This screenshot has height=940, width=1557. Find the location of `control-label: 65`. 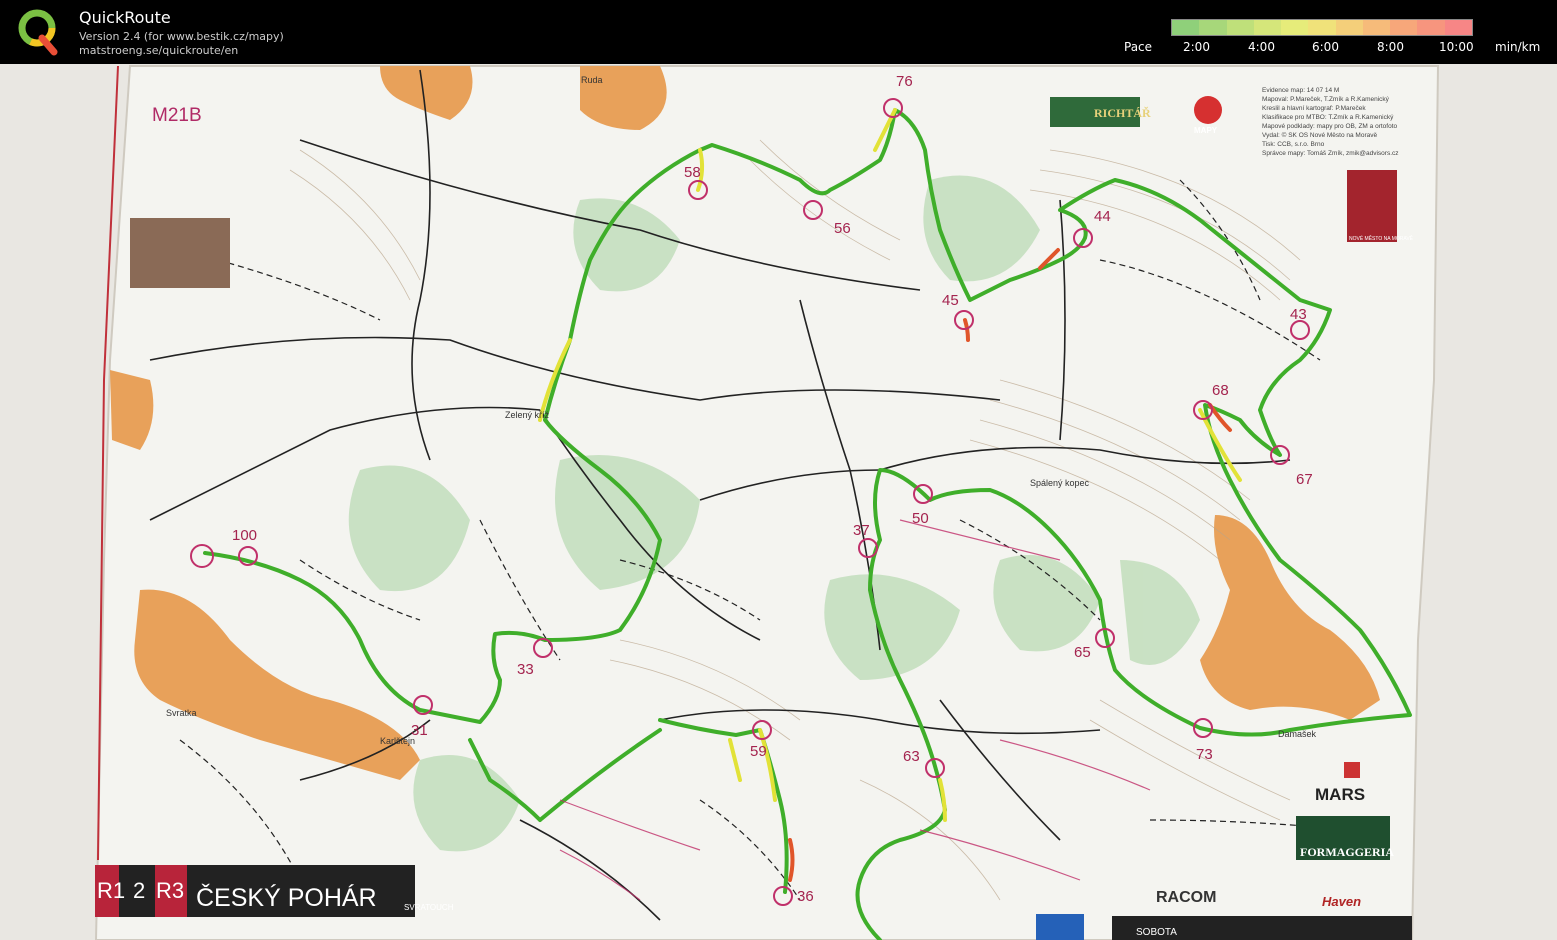

control-label: 65 is located at coordinates (1082, 652).